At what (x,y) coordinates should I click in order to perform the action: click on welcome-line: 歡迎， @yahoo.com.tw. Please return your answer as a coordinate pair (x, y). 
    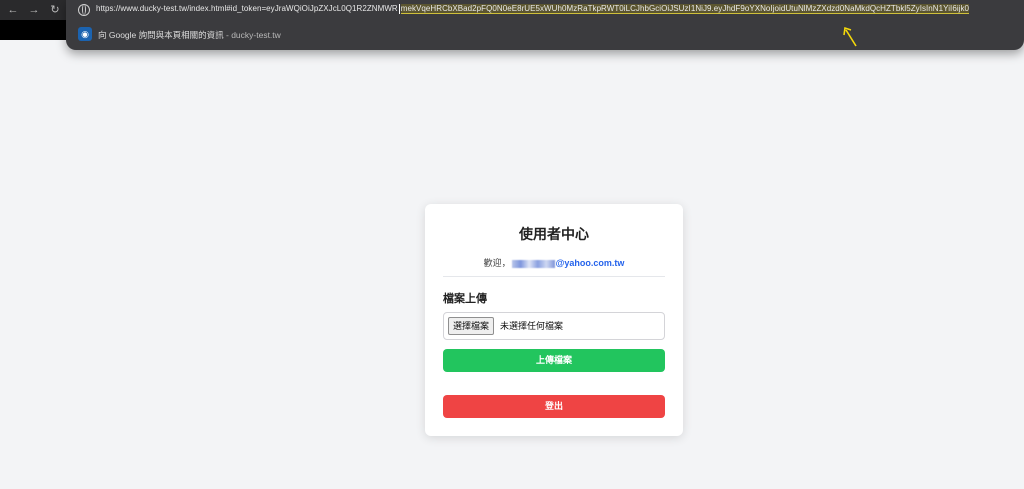
    Looking at the image, I should click on (554, 262).